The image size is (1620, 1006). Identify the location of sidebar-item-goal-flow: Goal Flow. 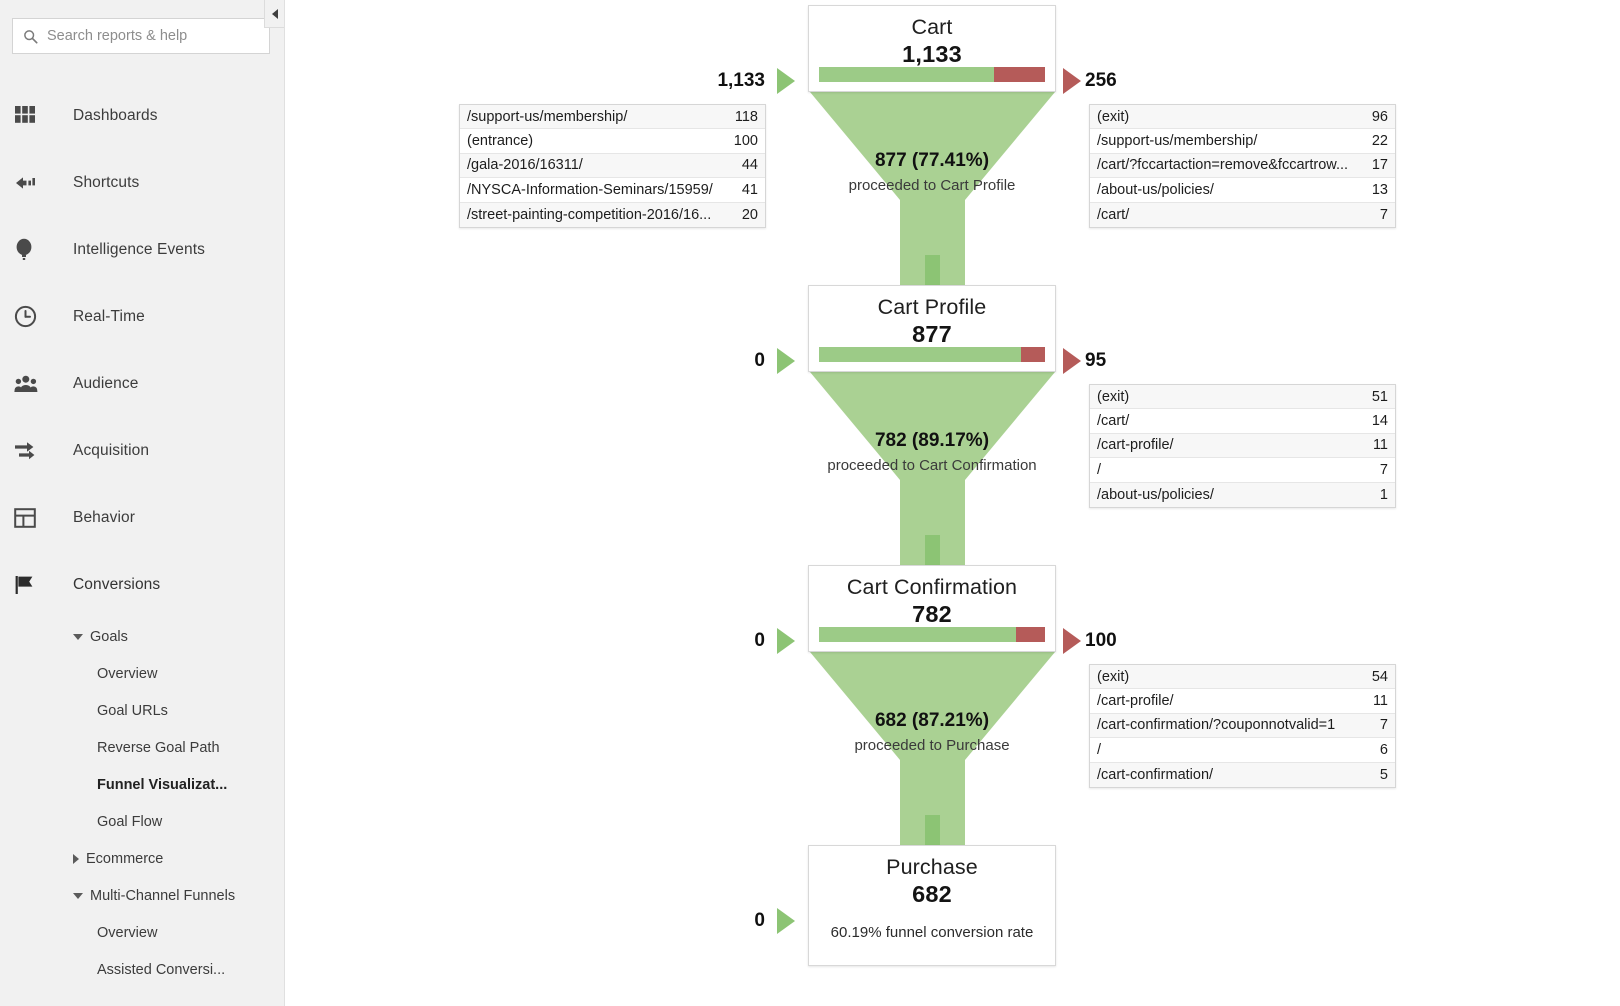
(142, 821).